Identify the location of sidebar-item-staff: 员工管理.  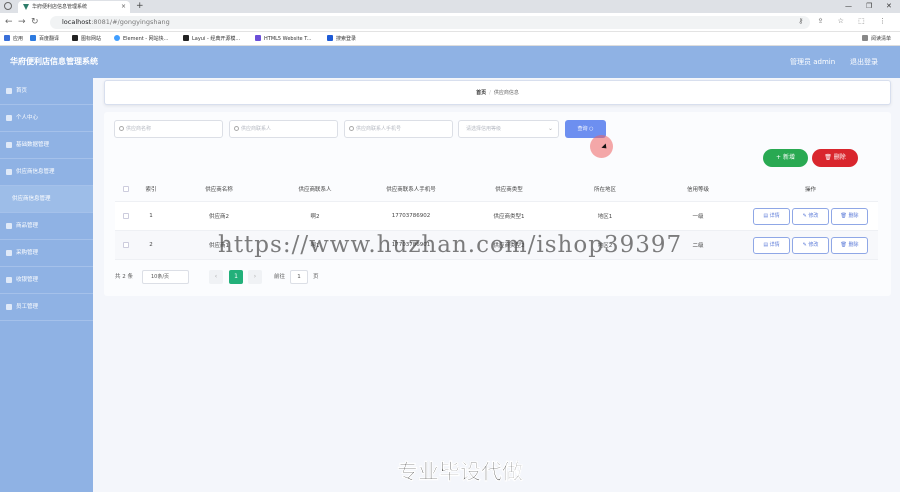
(46, 307).